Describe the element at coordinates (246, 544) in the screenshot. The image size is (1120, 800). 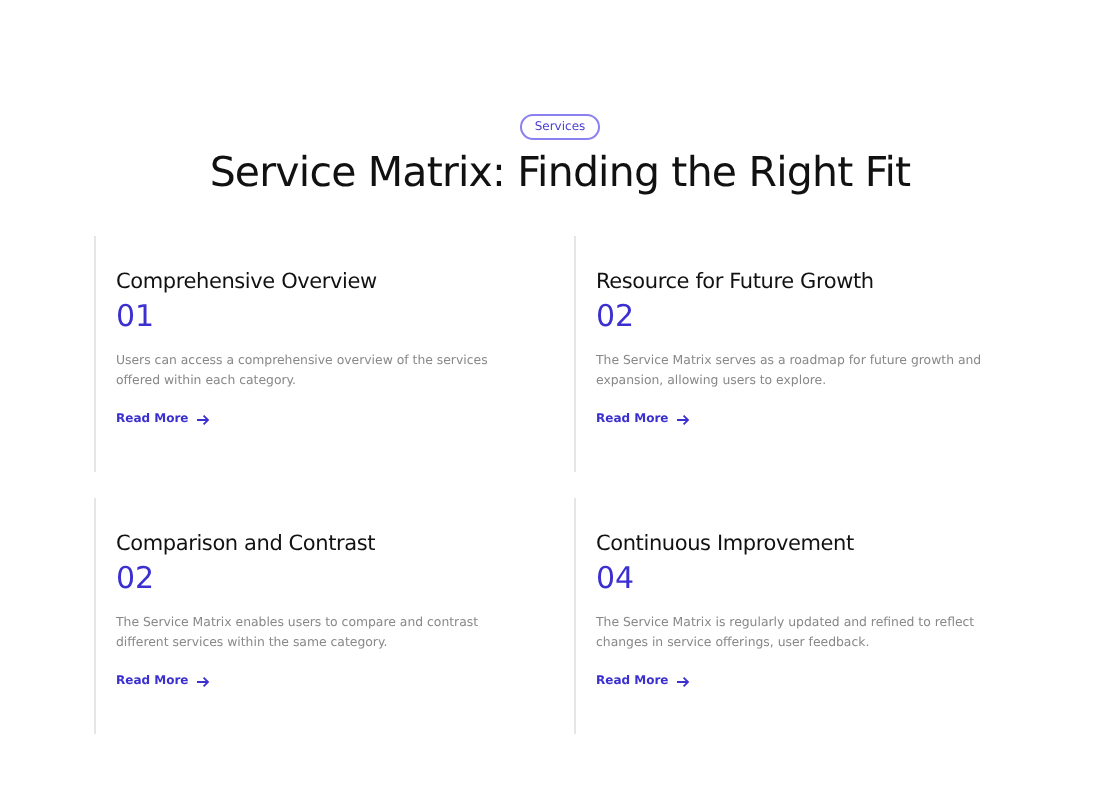
I see `card-title: Comparison and Contrast` at that location.